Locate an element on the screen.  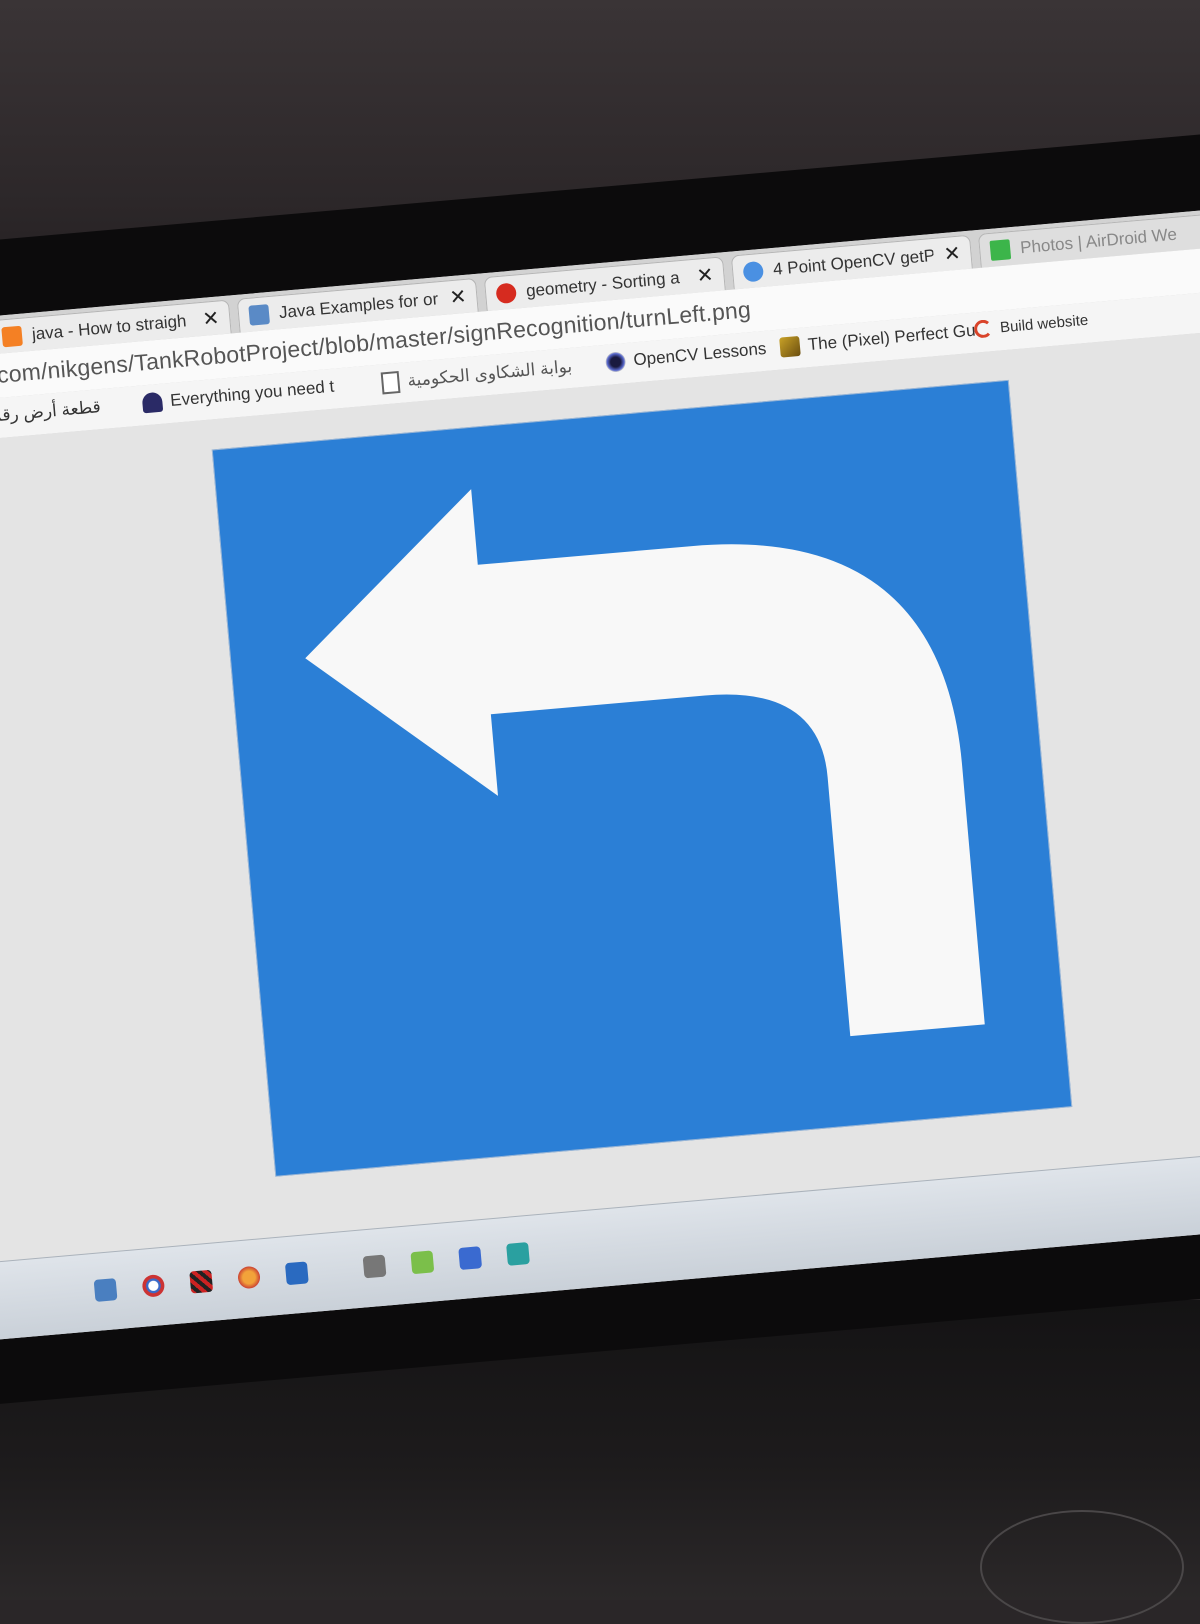
page-icon is located at coordinates (390, 382).